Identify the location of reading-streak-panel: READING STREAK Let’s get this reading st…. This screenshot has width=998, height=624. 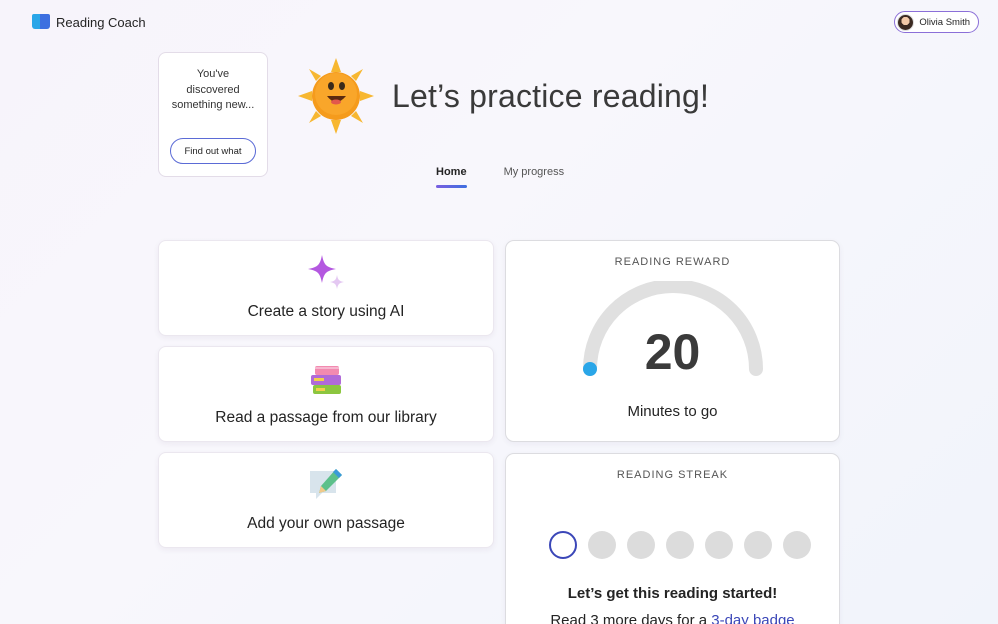
(672, 538).